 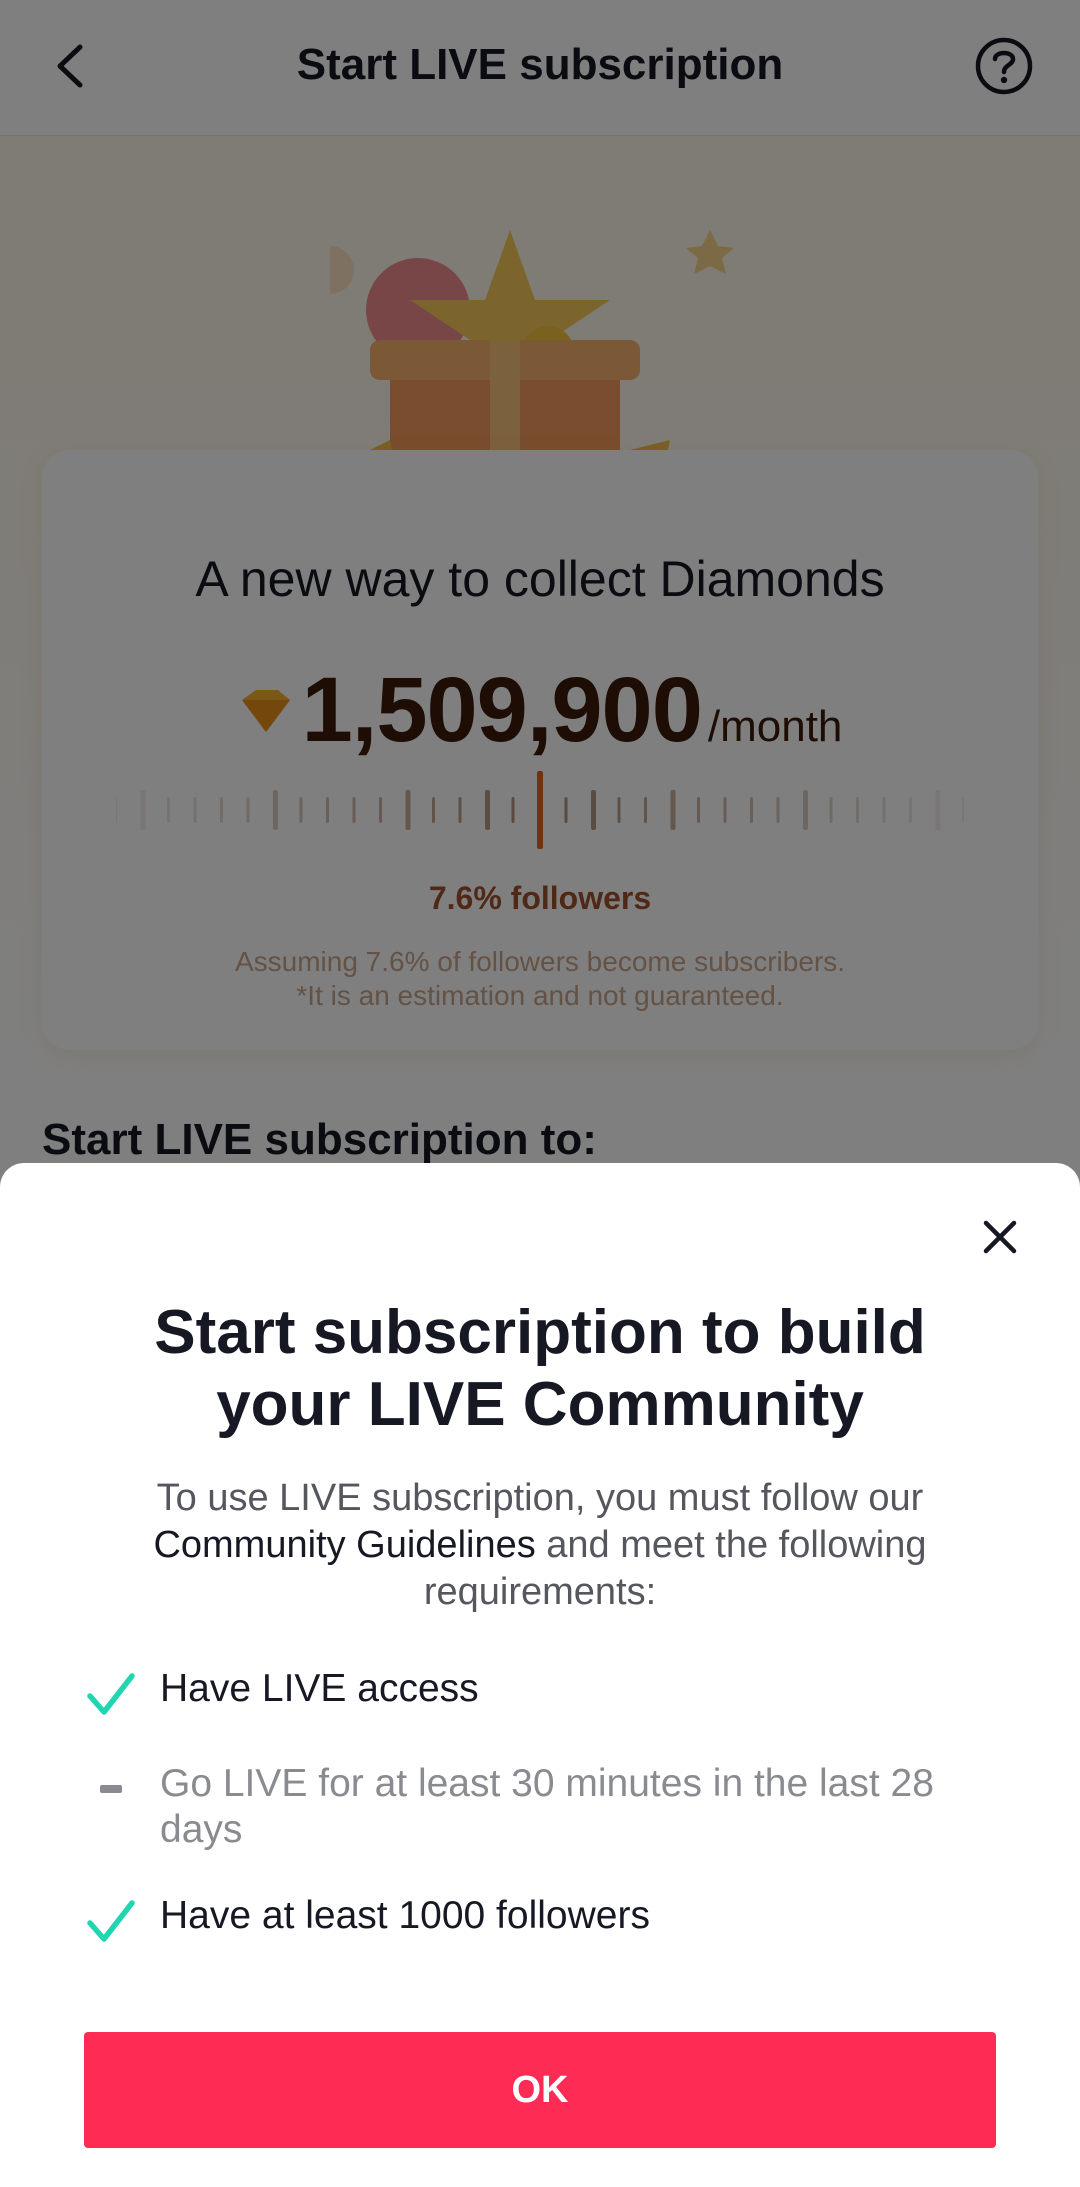 I want to click on close-icon, so click(x=1000, y=1237).